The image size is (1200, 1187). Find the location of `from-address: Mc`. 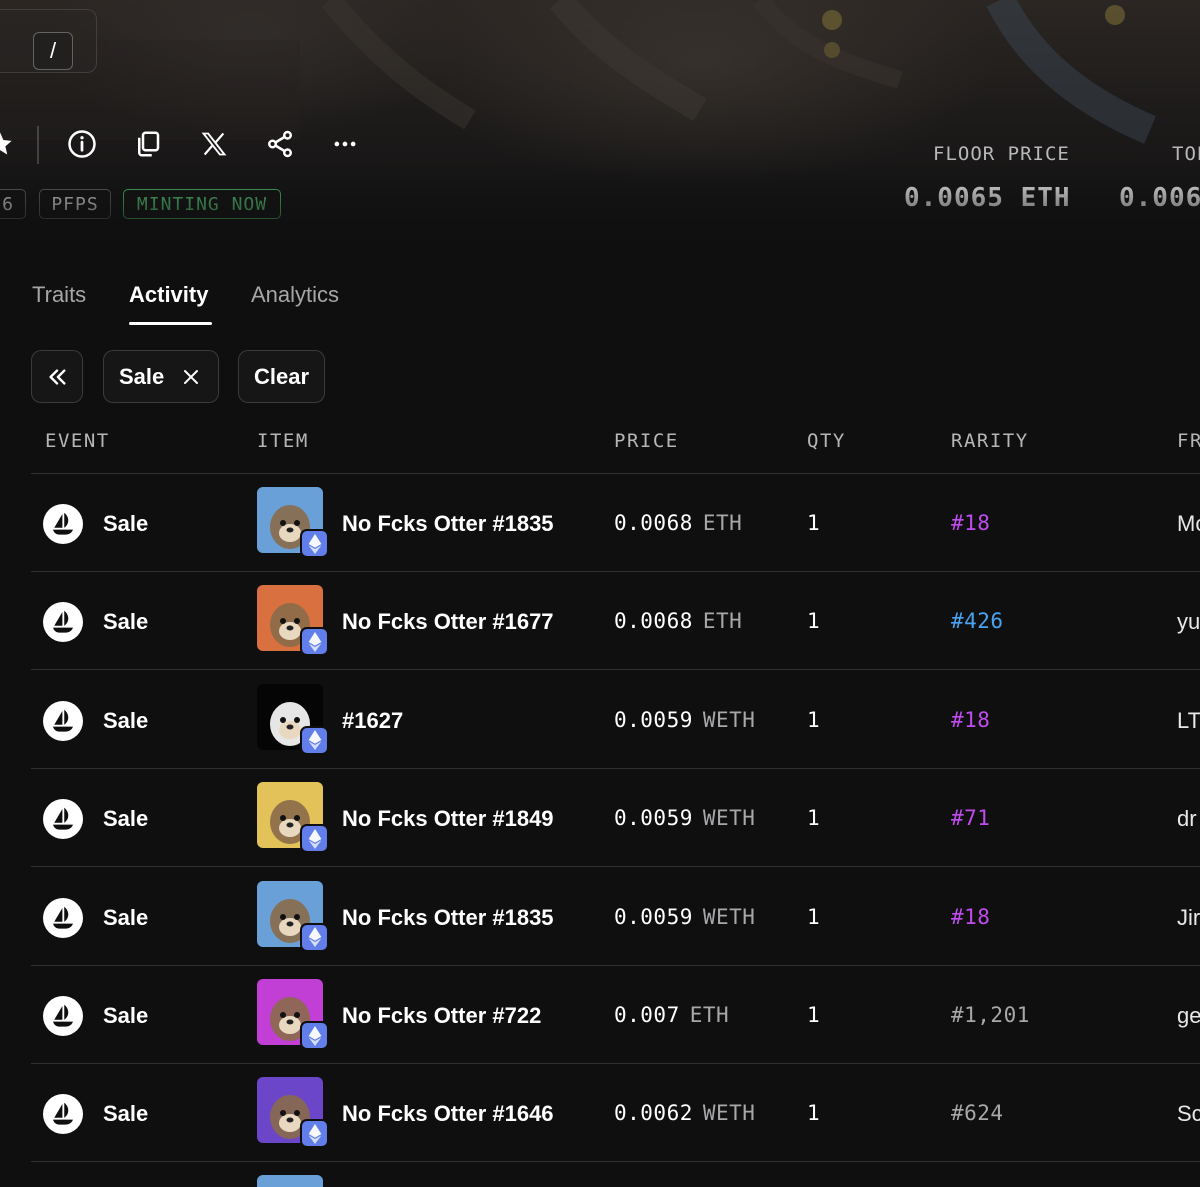

from-address: Mc is located at coordinates (1188, 524).